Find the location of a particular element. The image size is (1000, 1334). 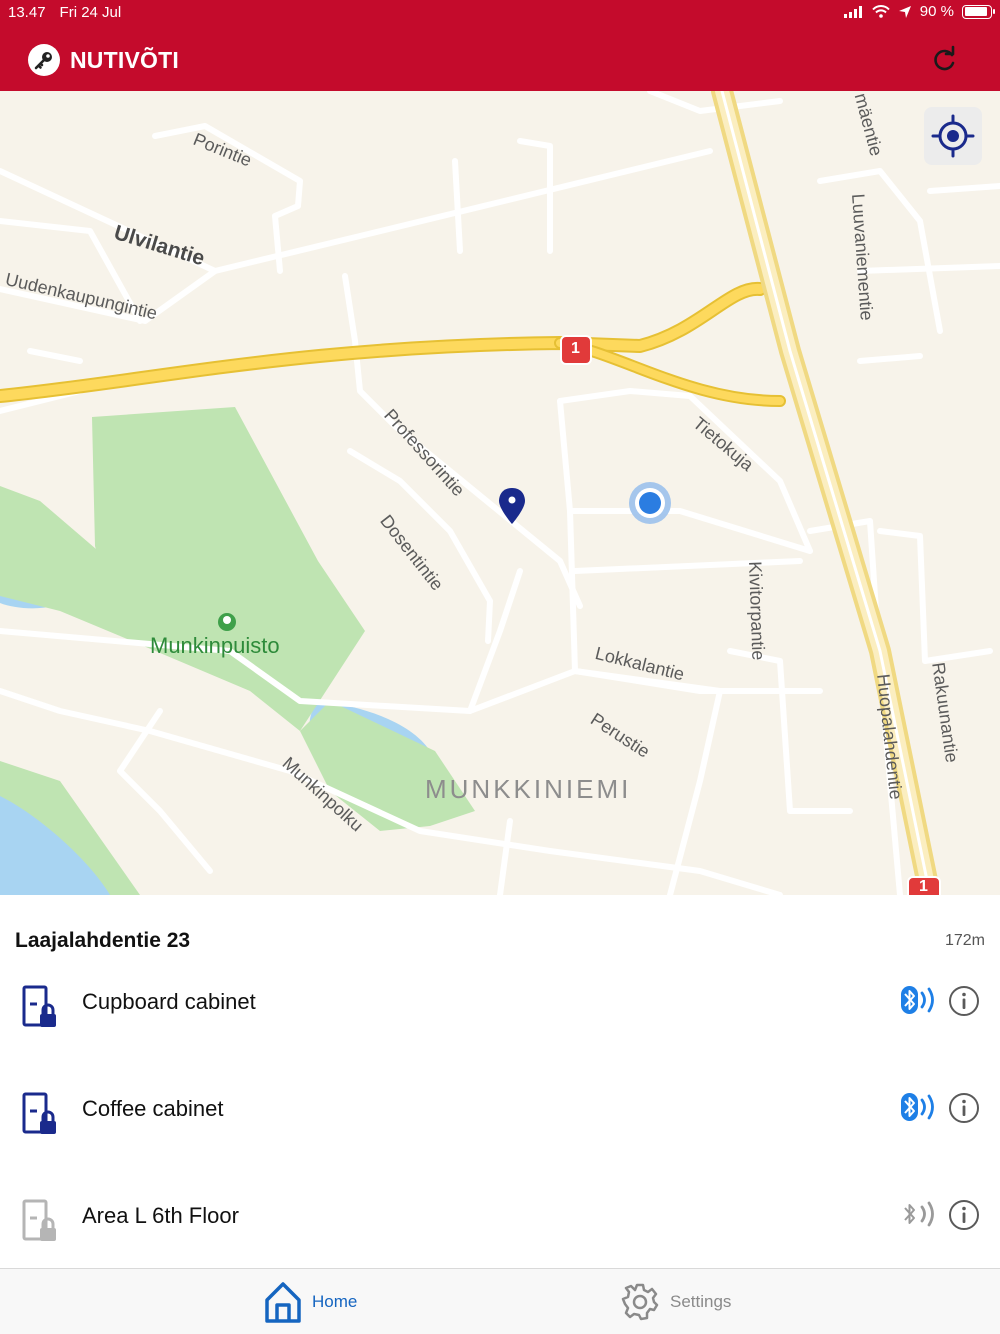

app-header: 13.47 Fri 24 Jul 90 % NUTIVÕTI is located at coordinates (500, 45).